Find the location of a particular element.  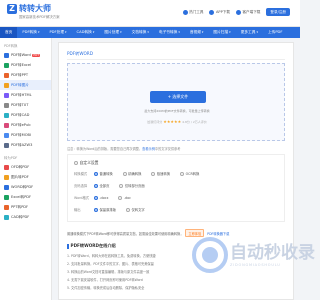

settings-row: 页码选择 全部页 仅转部分页面 is located at coordinates (114, 185).